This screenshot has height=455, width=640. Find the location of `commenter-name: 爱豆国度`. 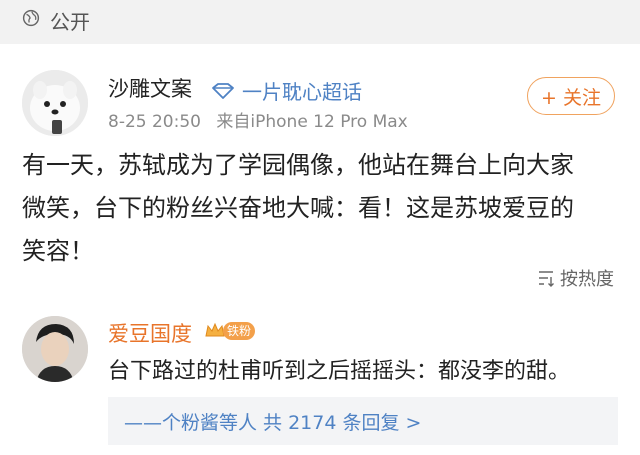

commenter-name: 爱豆国度 is located at coordinates (150, 333).